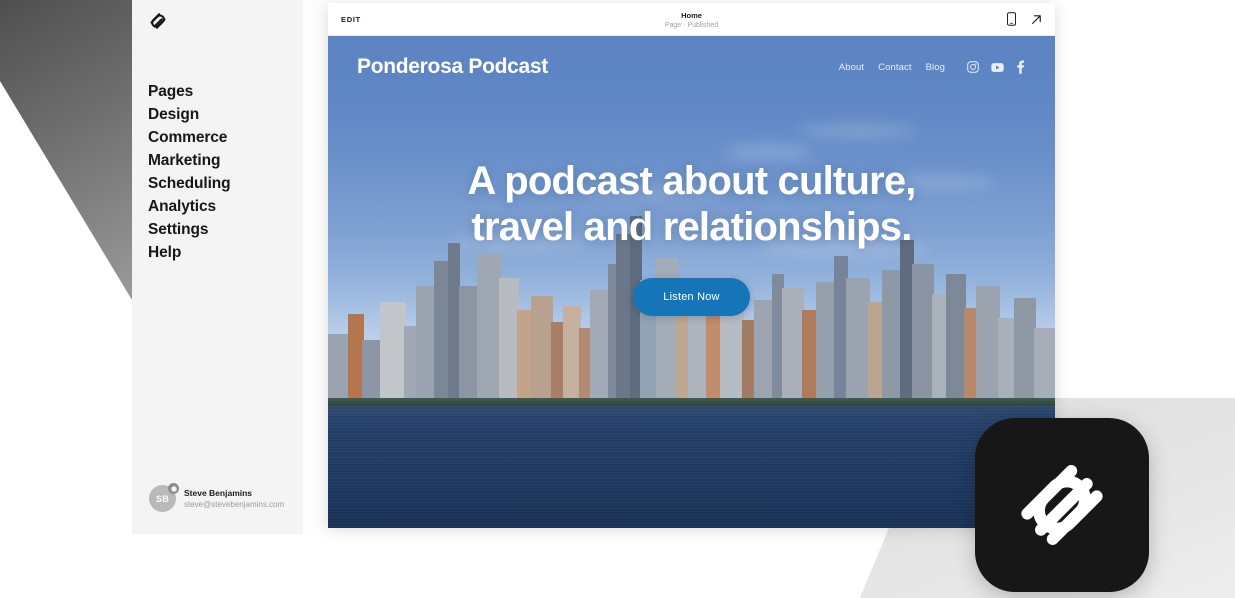 This screenshot has width=1235, height=598. What do you see at coordinates (234, 504) in the screenshot?
I see `account-email: steve@stevebenjamins.com` at bounding box center [234, 504].